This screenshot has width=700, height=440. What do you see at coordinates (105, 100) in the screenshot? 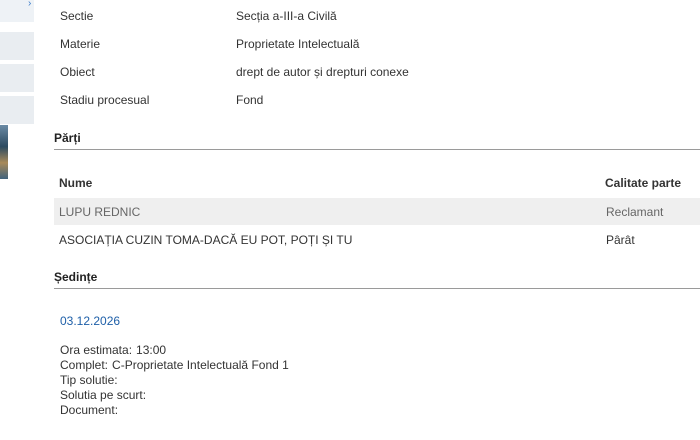
I see `detail-label: Stadiu procesual` at bounding box center [105, 100].